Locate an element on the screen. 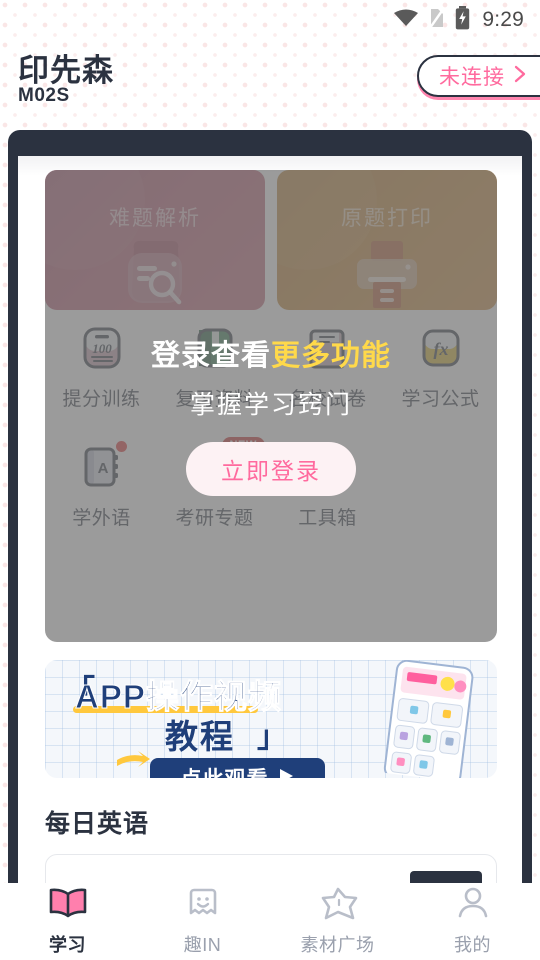 Image resolution: width=540 pixels, height=960 pixels. battery-charging-icon is located at coordinates (462, 20).